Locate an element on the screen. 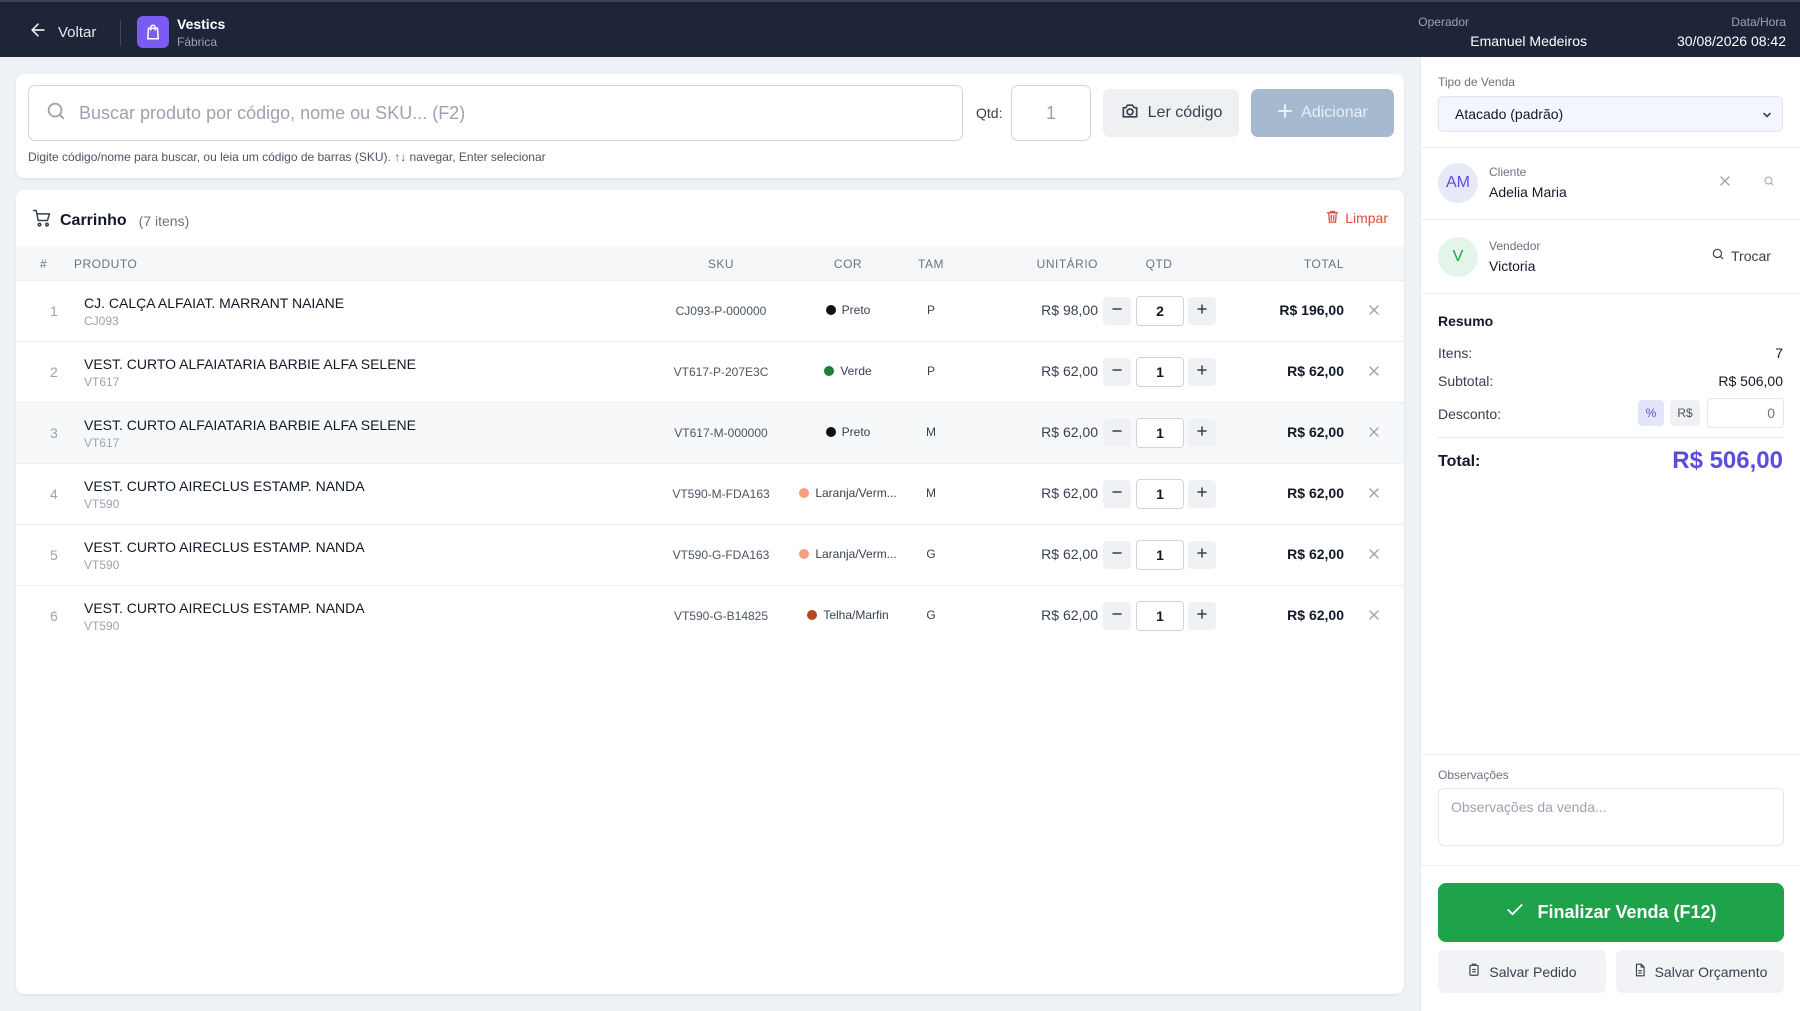 The width and height of the screenshot is (1800, 1011). product-code: VT617 is located at coordinates (102, 443).